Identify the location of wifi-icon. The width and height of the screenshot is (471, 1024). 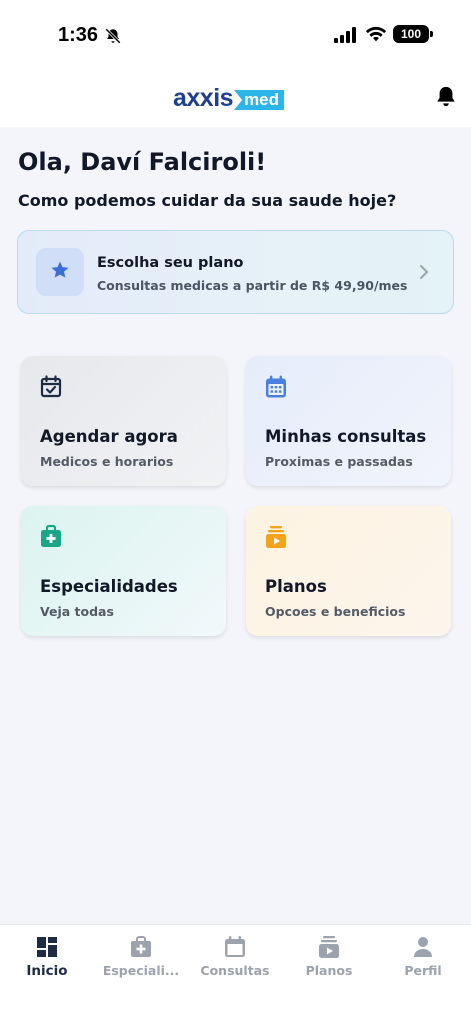
(376, 36).